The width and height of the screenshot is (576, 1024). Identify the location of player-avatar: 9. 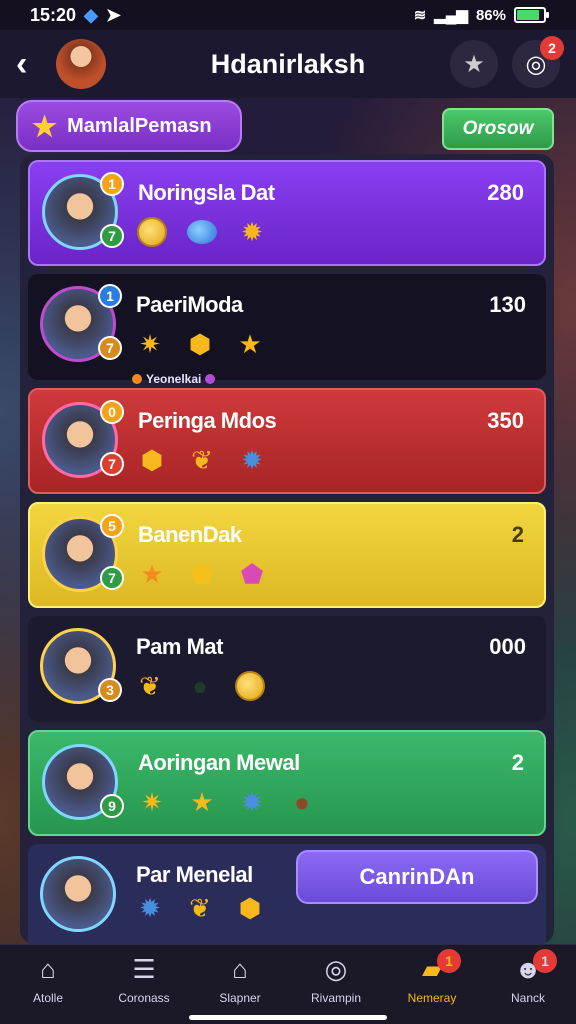
(83, 782).